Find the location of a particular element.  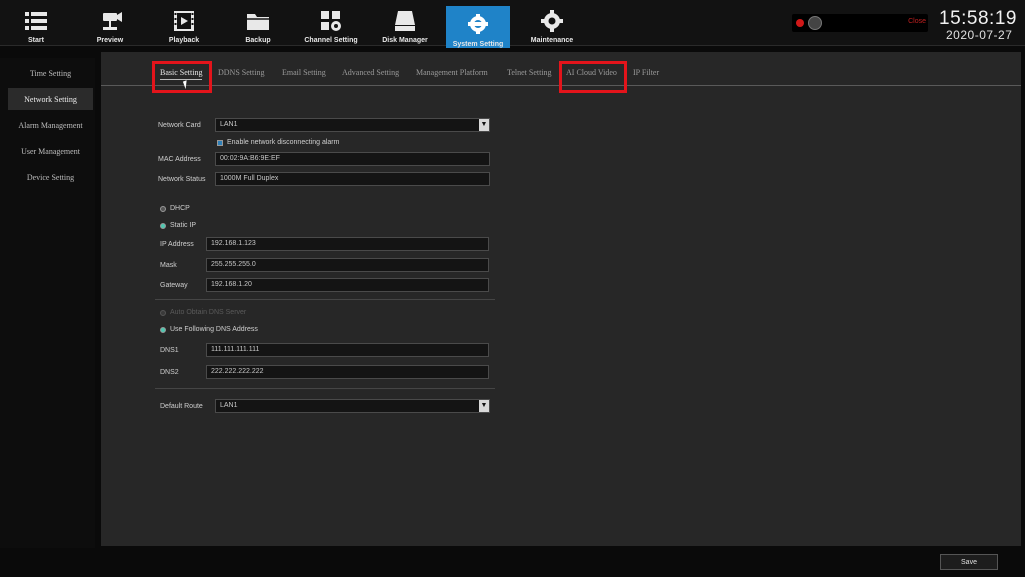

dns2-input: 222.222.222.222 is located at coordinates (347, 372).